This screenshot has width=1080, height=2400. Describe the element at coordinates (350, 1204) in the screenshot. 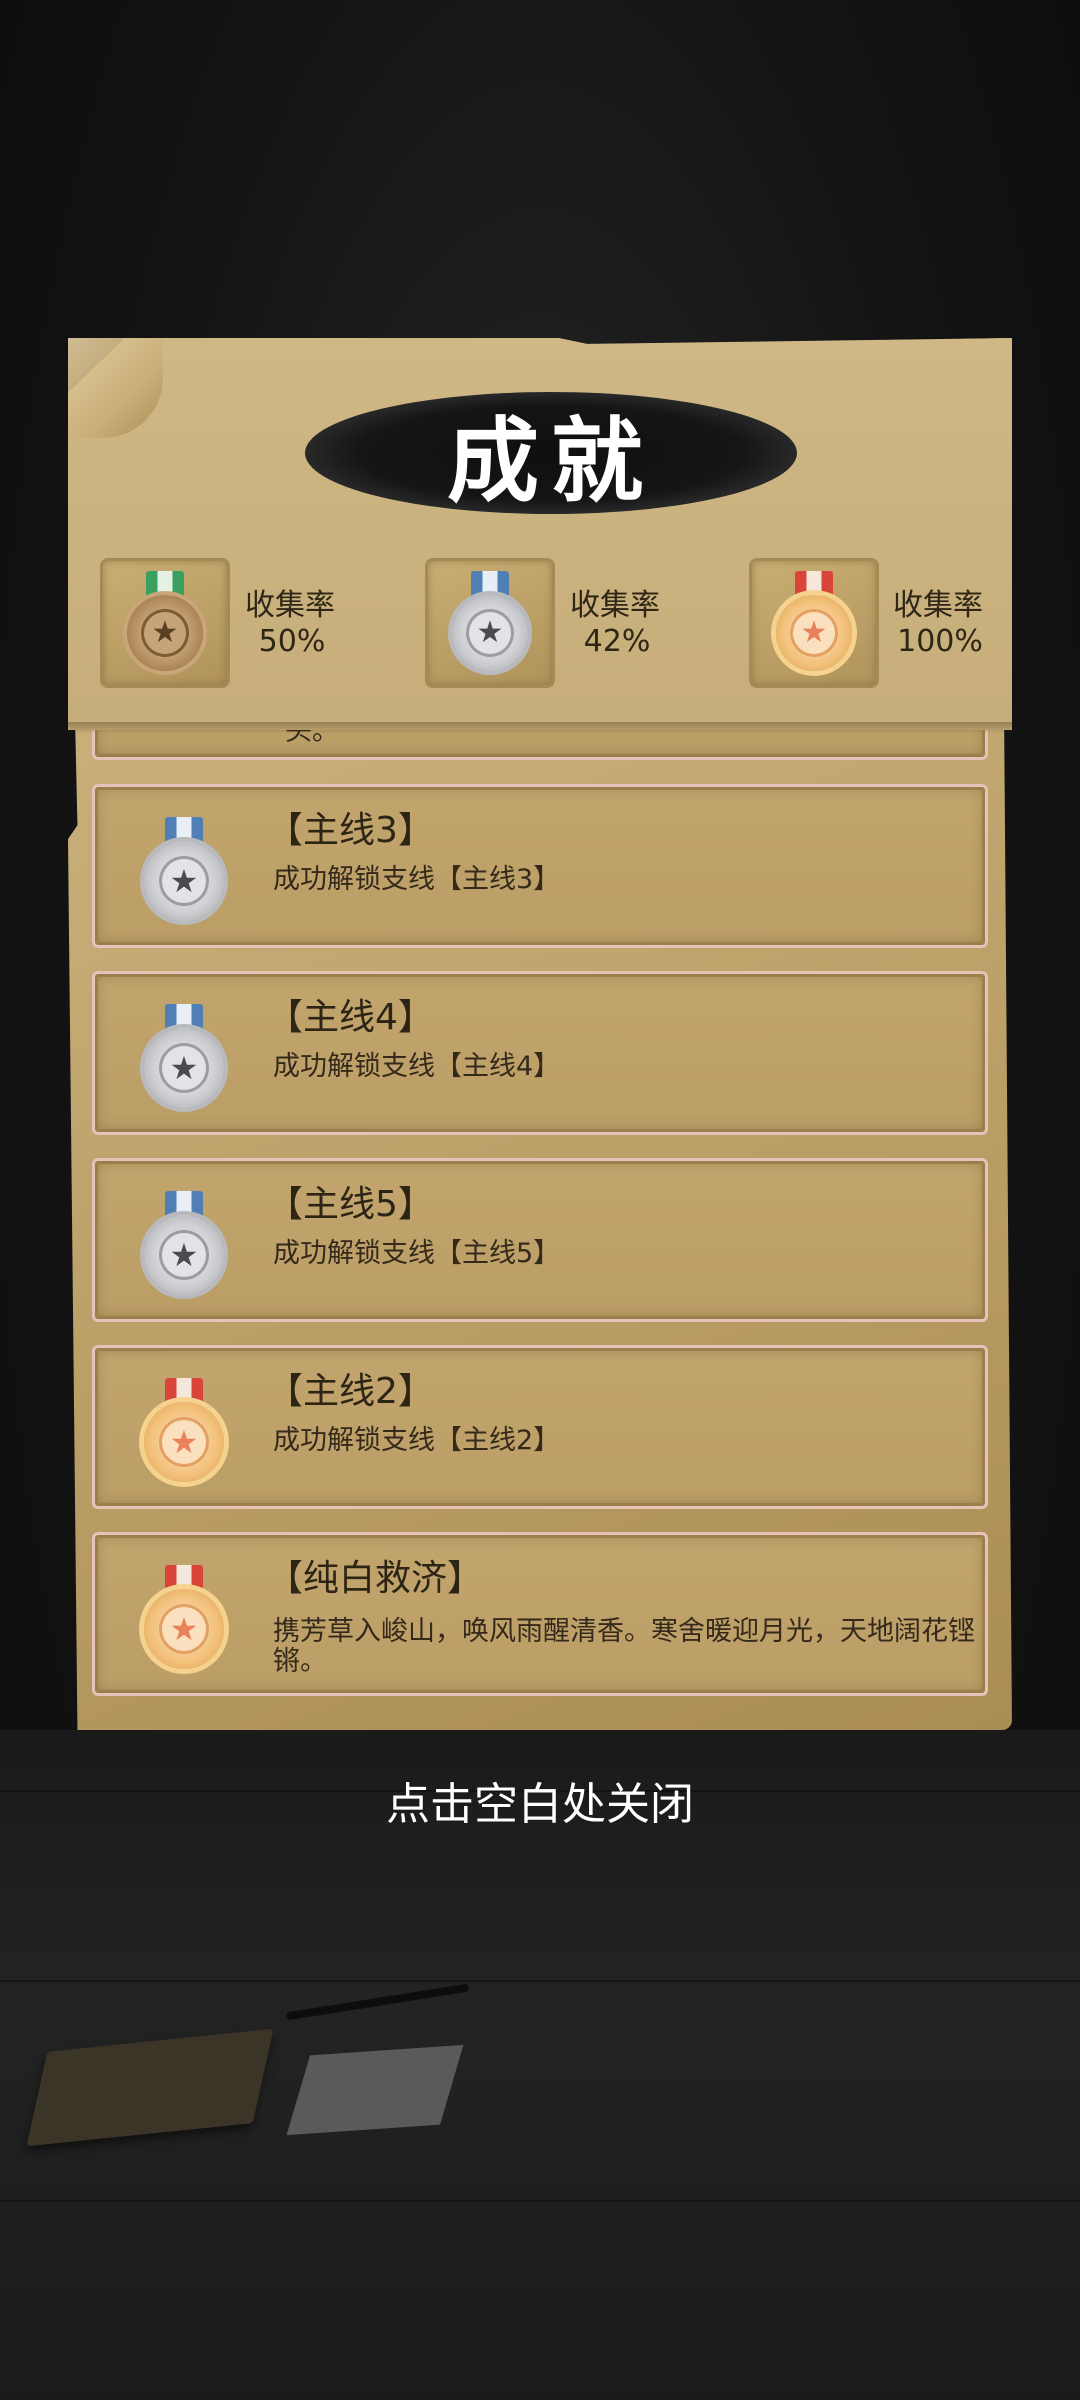

I see `card-title: 【主线5】` at that location.